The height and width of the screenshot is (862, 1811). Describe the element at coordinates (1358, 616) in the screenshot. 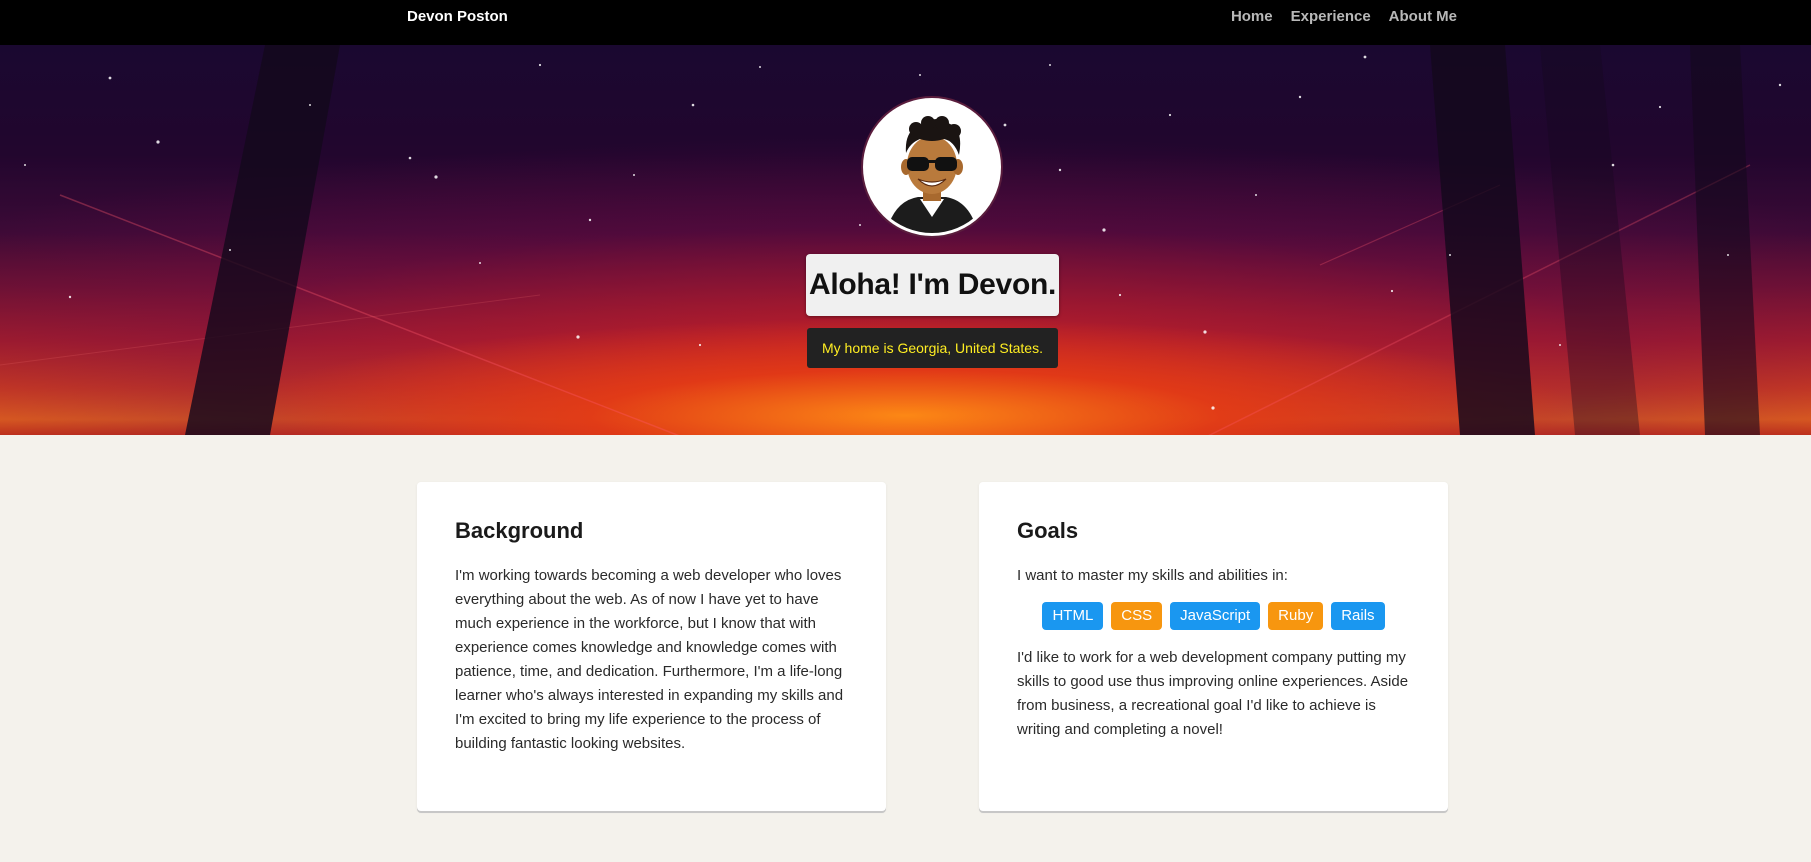

I see `skill-badge-rails: Rails` at that location.